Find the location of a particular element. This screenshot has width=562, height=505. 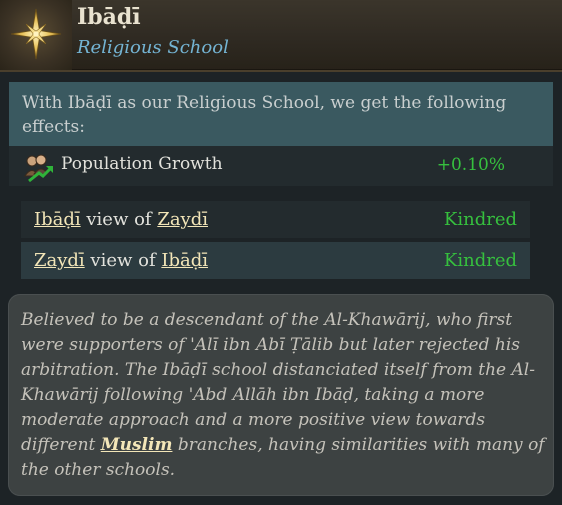

page-title: Ibāḍī is located at coordinates (109, 17).